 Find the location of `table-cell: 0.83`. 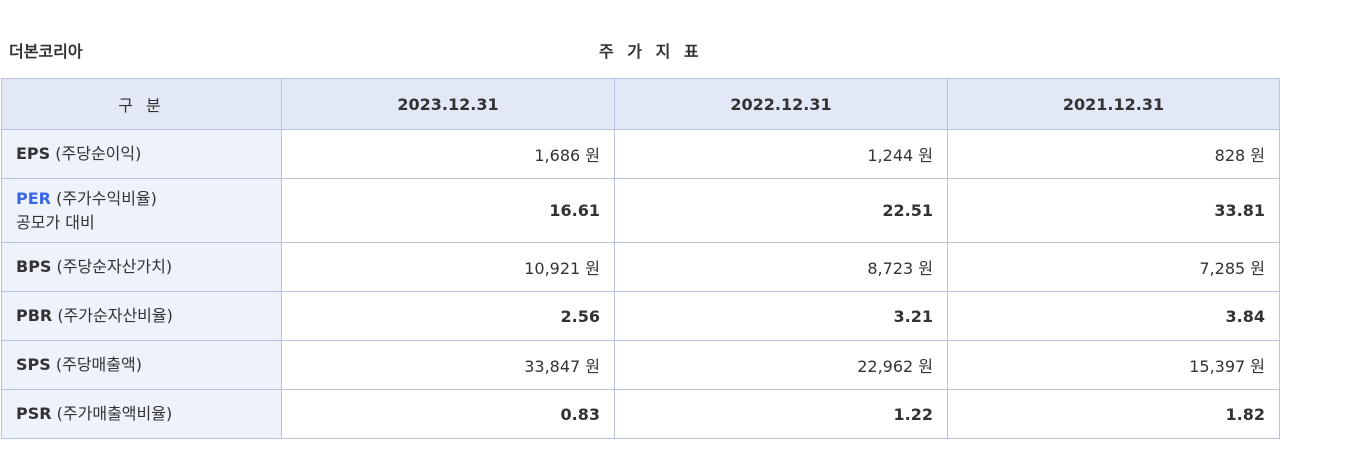

table-cell: 0.83 is located at coordinates (448, 414).